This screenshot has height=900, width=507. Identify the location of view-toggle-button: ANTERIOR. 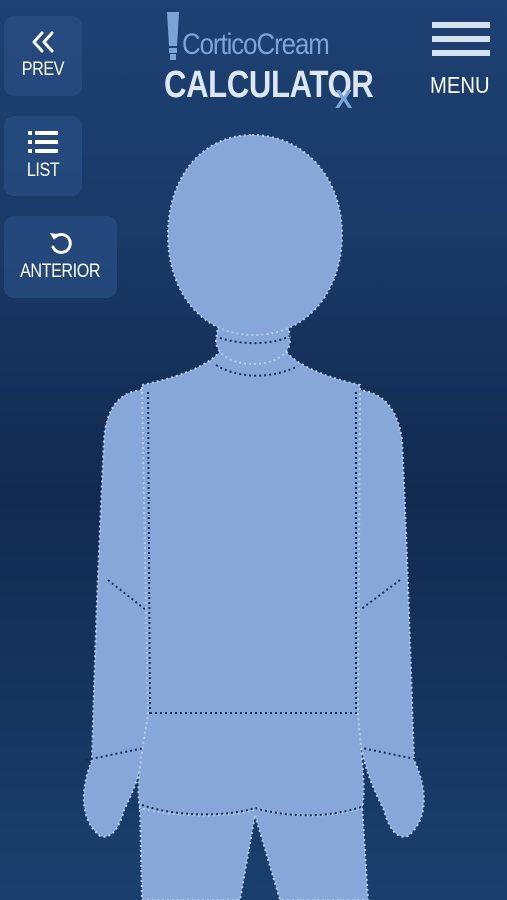
(60, 257).